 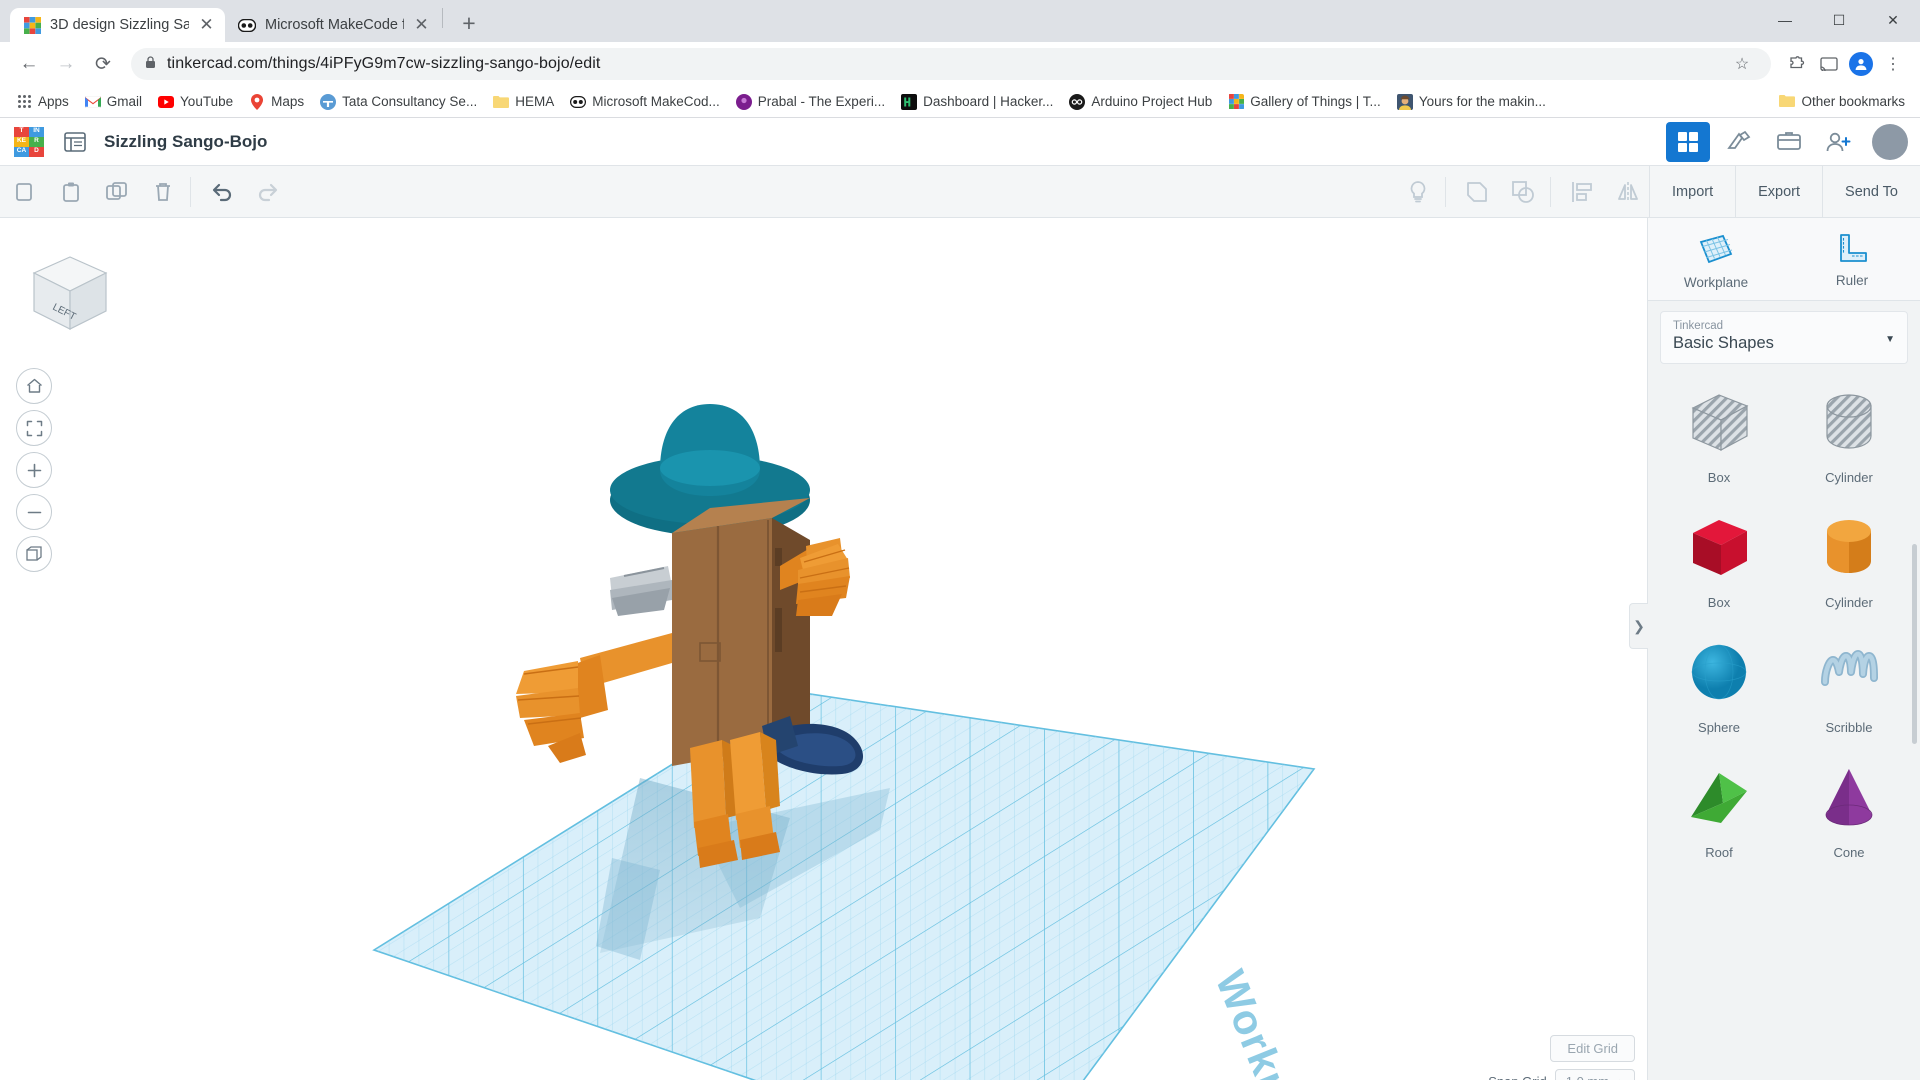 What do you see at coordinates (21, 141) in the screenshot?
I see `logo-cell: KE` at bounding box center [21, 141].